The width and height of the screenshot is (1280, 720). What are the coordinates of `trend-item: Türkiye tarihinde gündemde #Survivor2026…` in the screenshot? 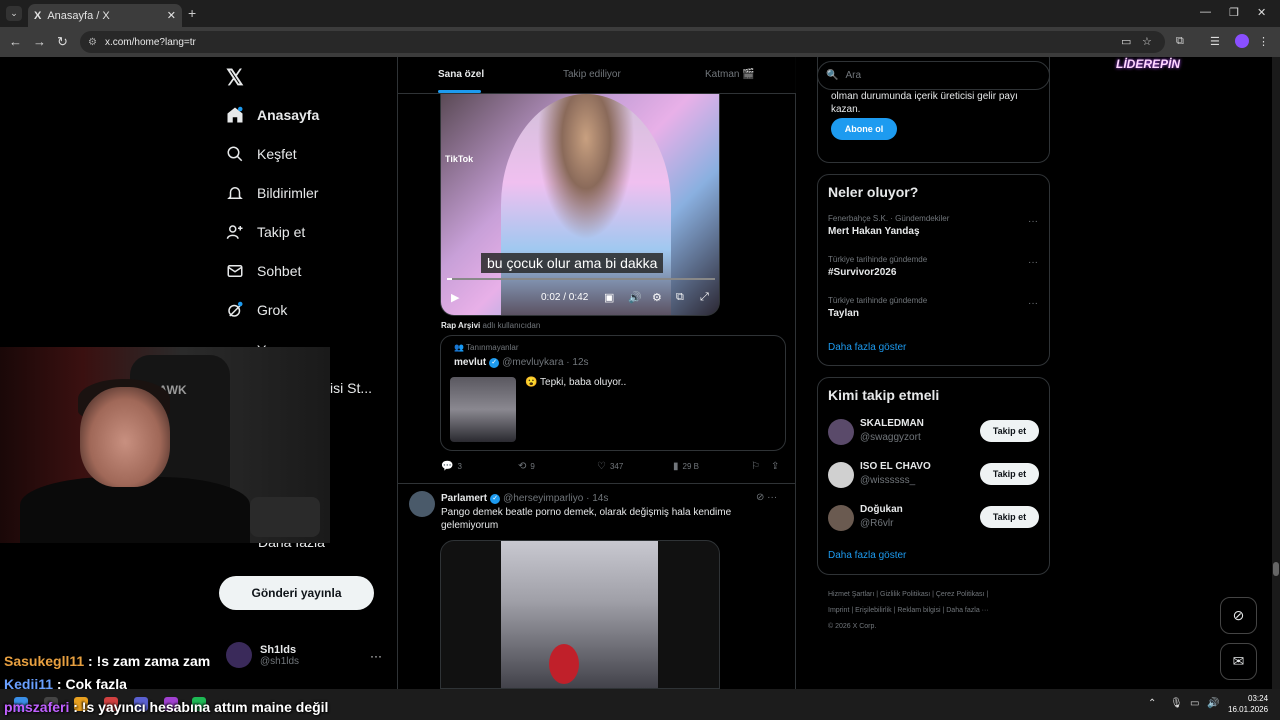 It's located at (933, 266).